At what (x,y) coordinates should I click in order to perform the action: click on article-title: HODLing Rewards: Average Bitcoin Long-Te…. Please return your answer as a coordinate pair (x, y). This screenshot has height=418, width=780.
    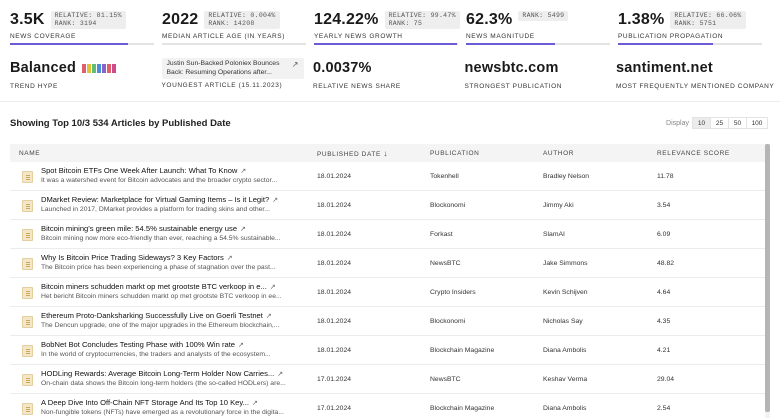
    Looking at the image, I should click on (162, 373).